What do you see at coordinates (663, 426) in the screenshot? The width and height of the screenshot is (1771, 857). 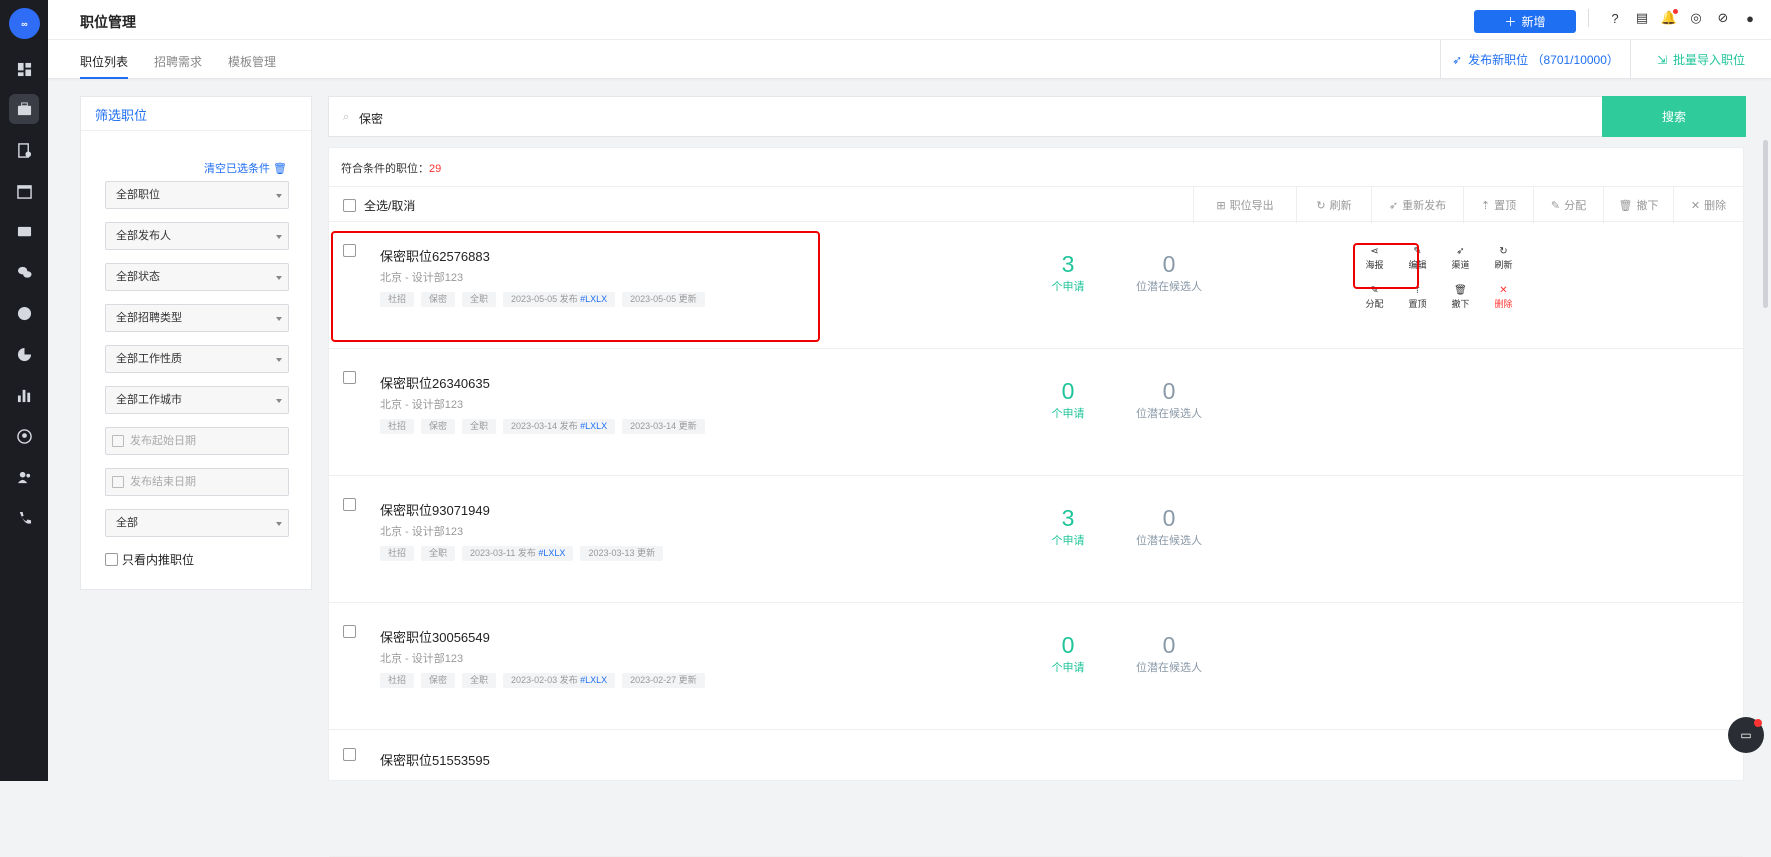 I see `update-date-tag: 2023-03-14 更新` at bounding box center [663, 426].